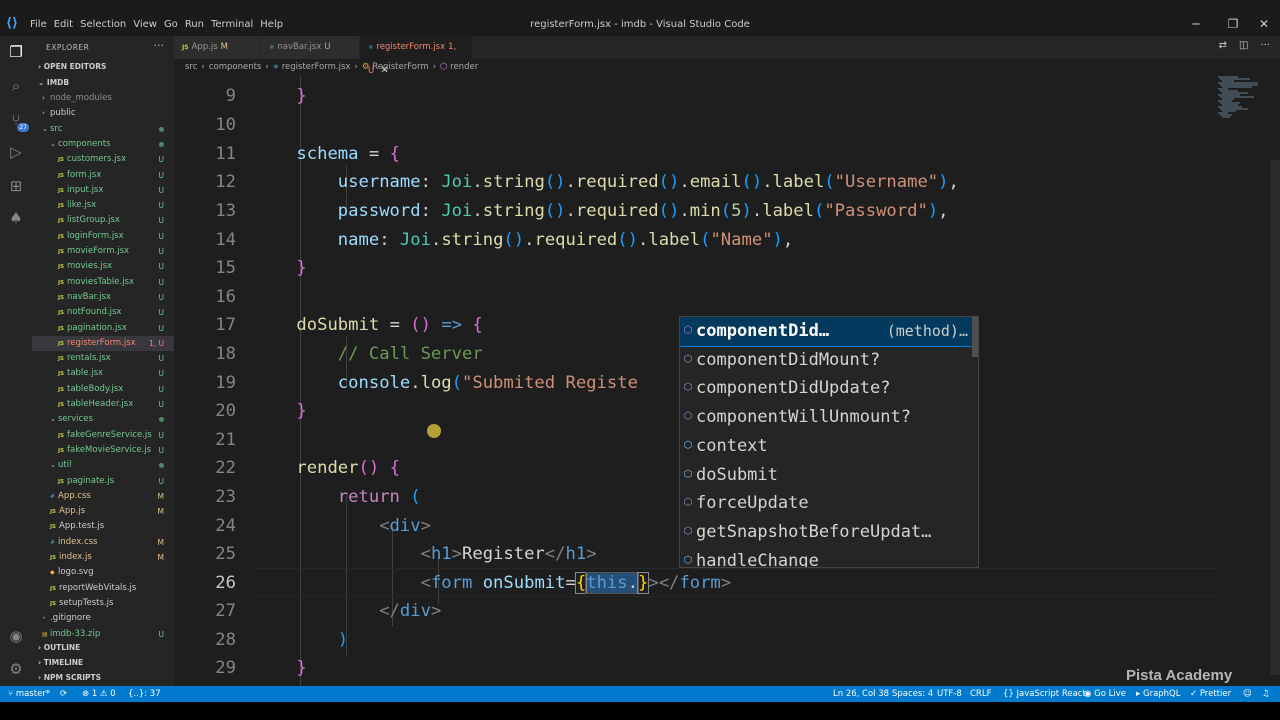  Describe the element at coordinates (416, 56) in the screenshot. I see `tab-registerform-jsx: ⚛ registerForm.jsx 1, U ✕` at that location.